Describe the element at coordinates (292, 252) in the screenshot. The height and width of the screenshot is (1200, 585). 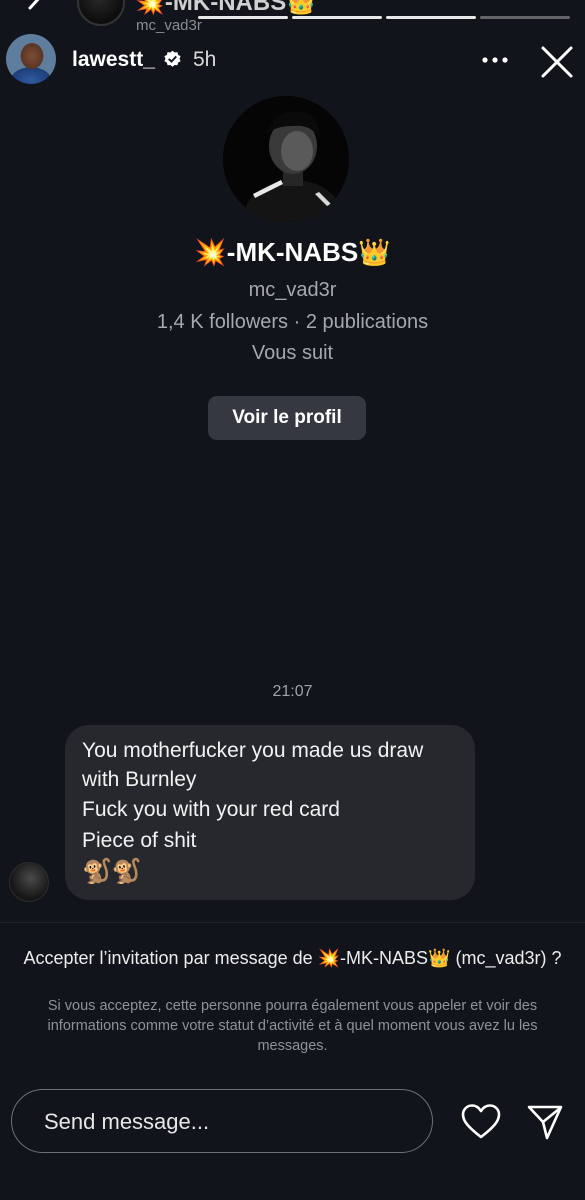
I see `profile-display-name: 💥-MK-NABS👑` at that location.